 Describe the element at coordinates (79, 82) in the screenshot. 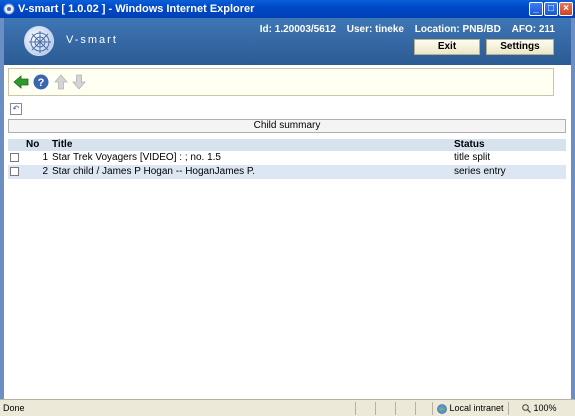

I see `down-arrow-icon` at that location.